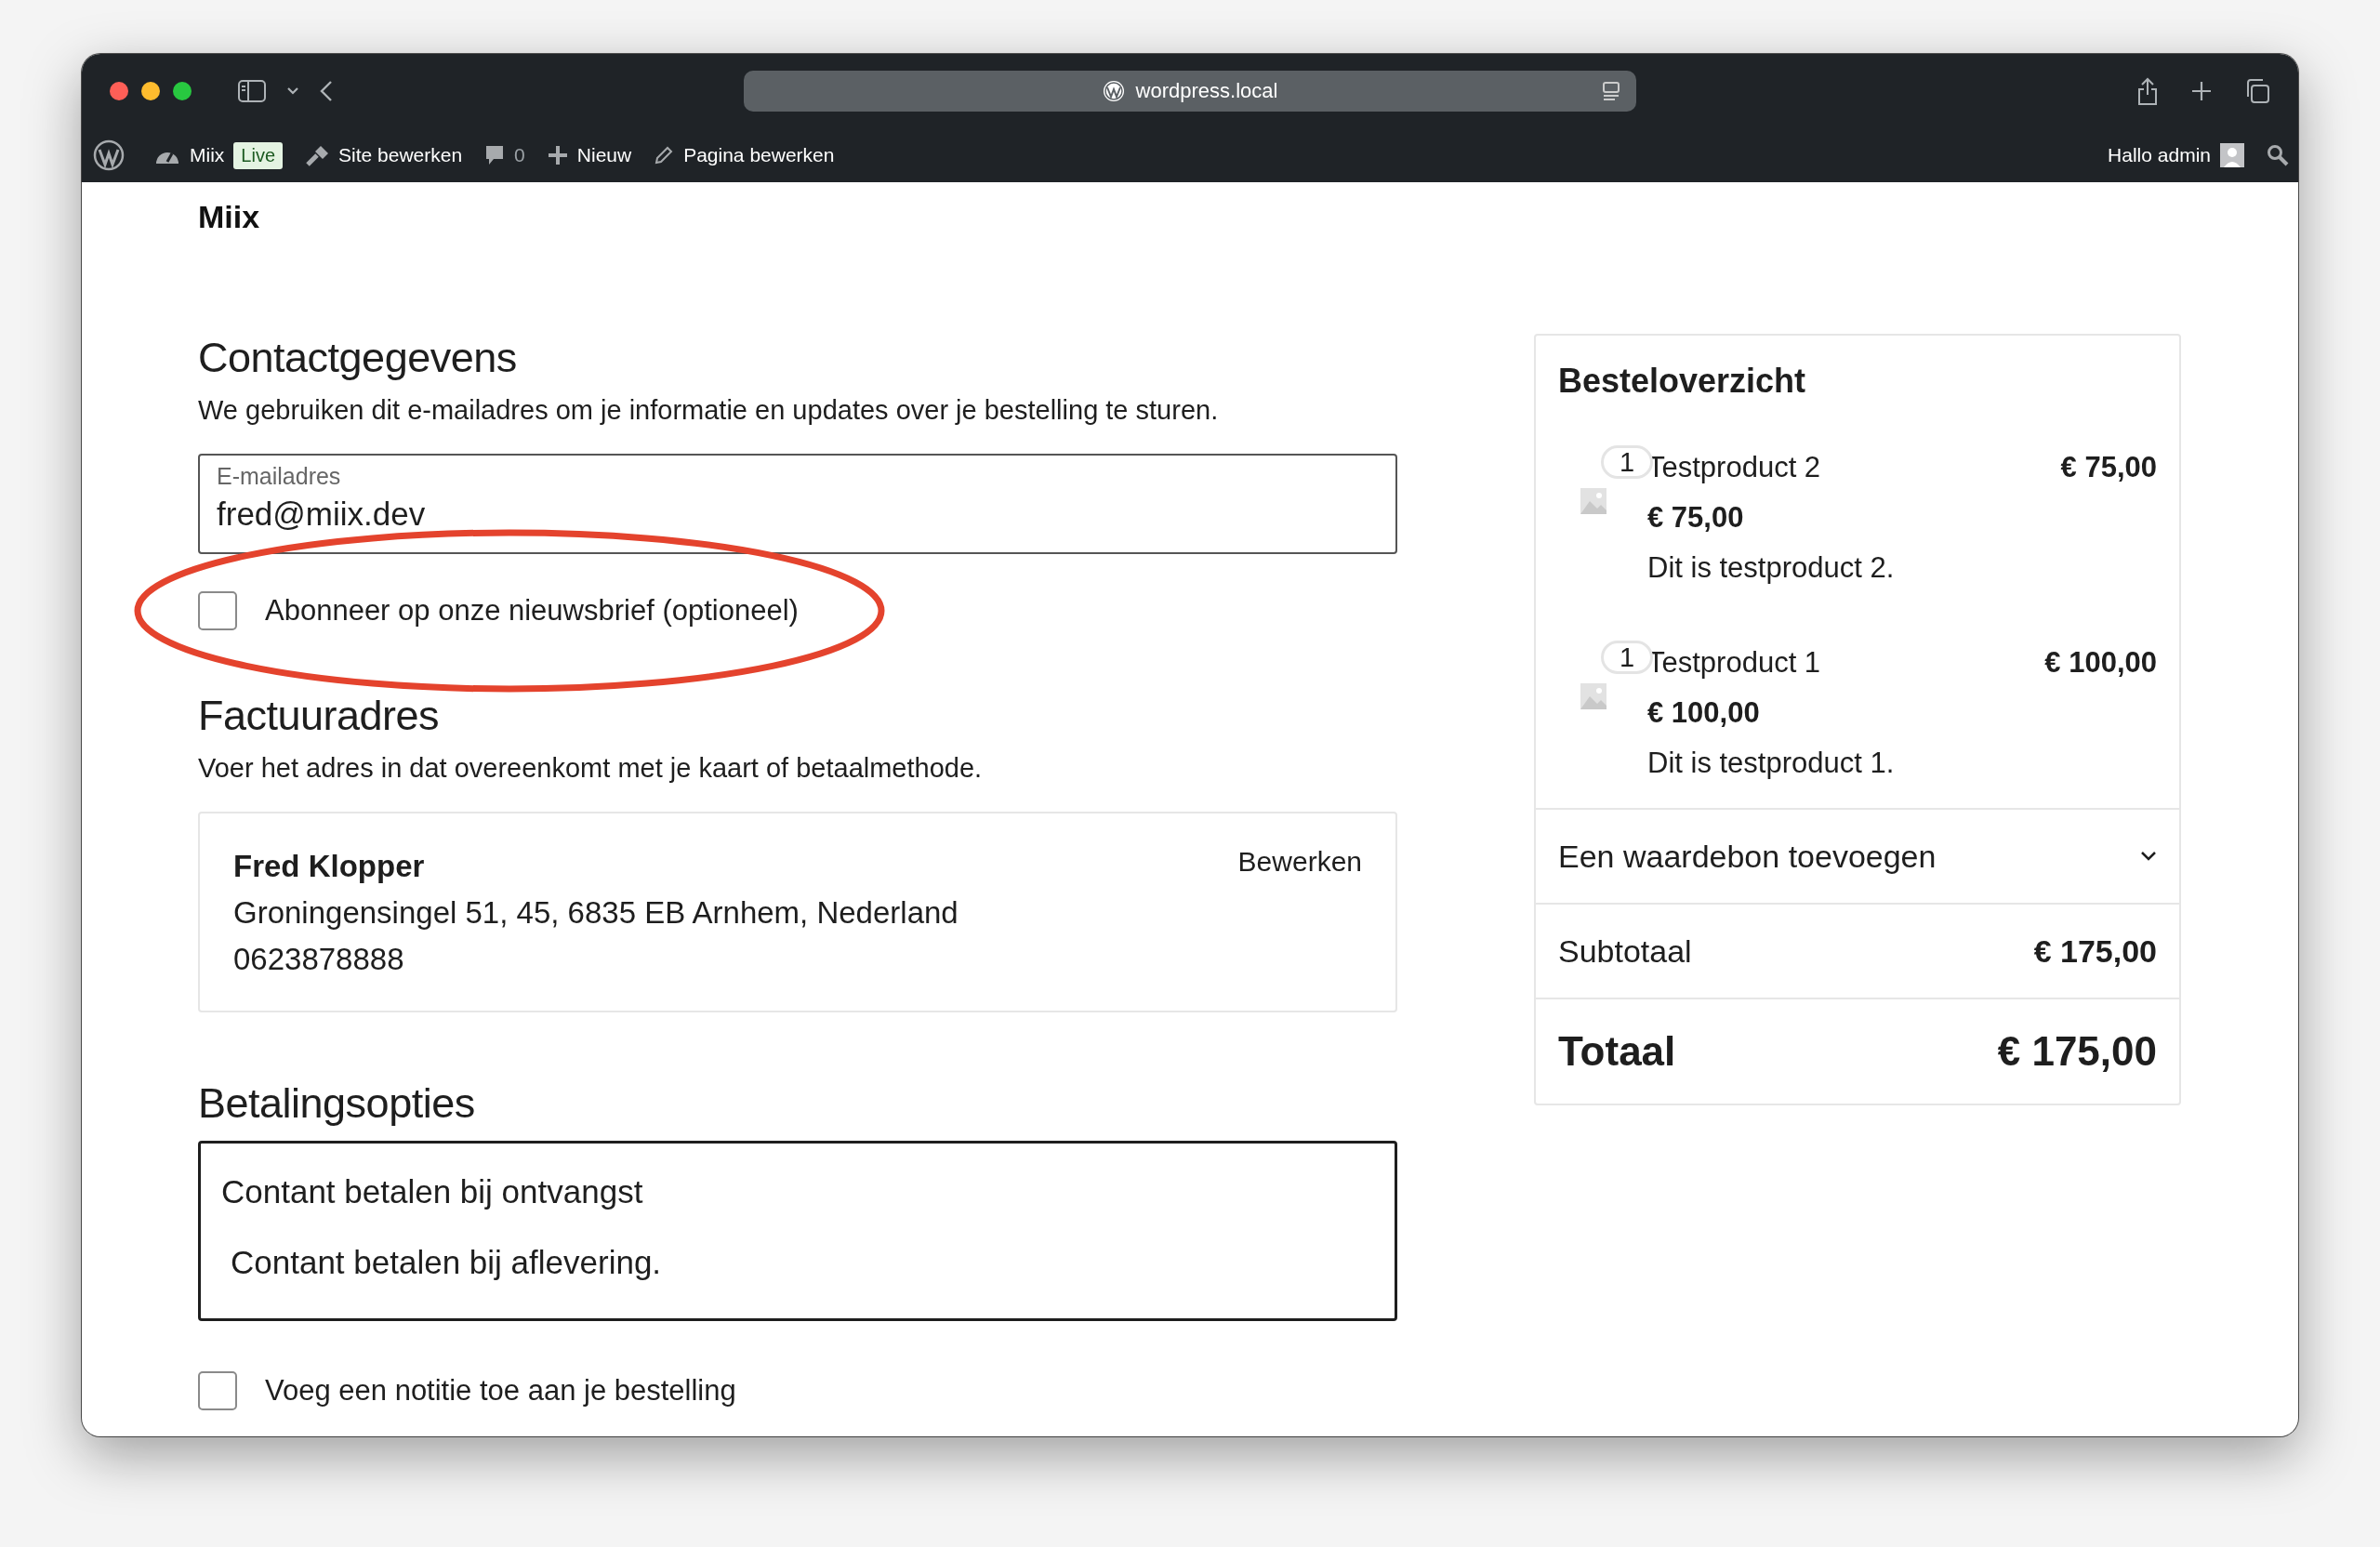 The width and height of the screenshot is (2380, 1547). I want to click on search-icon, so click(2278, 155).